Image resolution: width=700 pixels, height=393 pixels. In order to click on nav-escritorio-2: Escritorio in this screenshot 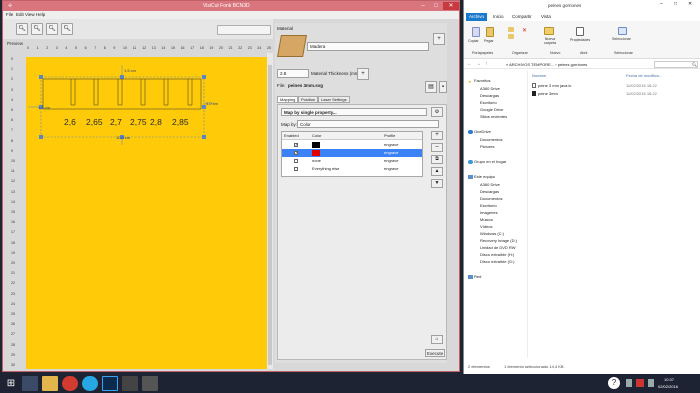, I will do `click(488, 205)`.